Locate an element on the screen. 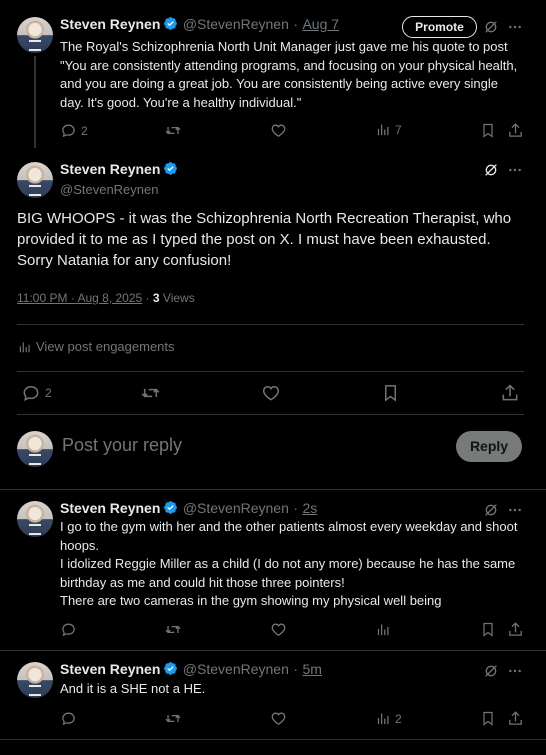 Image resolution: width=546 pixels, height=755 pixels. post-header: Steven Reynen @StevenReynen · Aug 7 is located at coordinates (199, 25).